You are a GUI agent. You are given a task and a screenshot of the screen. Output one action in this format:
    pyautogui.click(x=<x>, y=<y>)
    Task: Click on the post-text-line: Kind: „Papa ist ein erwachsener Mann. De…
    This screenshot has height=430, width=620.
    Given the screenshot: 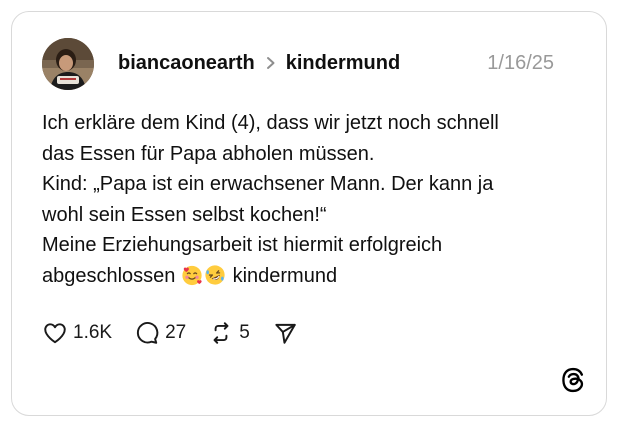 What is the action you would take?
    pyautogui.click(x=268, y=184)
    